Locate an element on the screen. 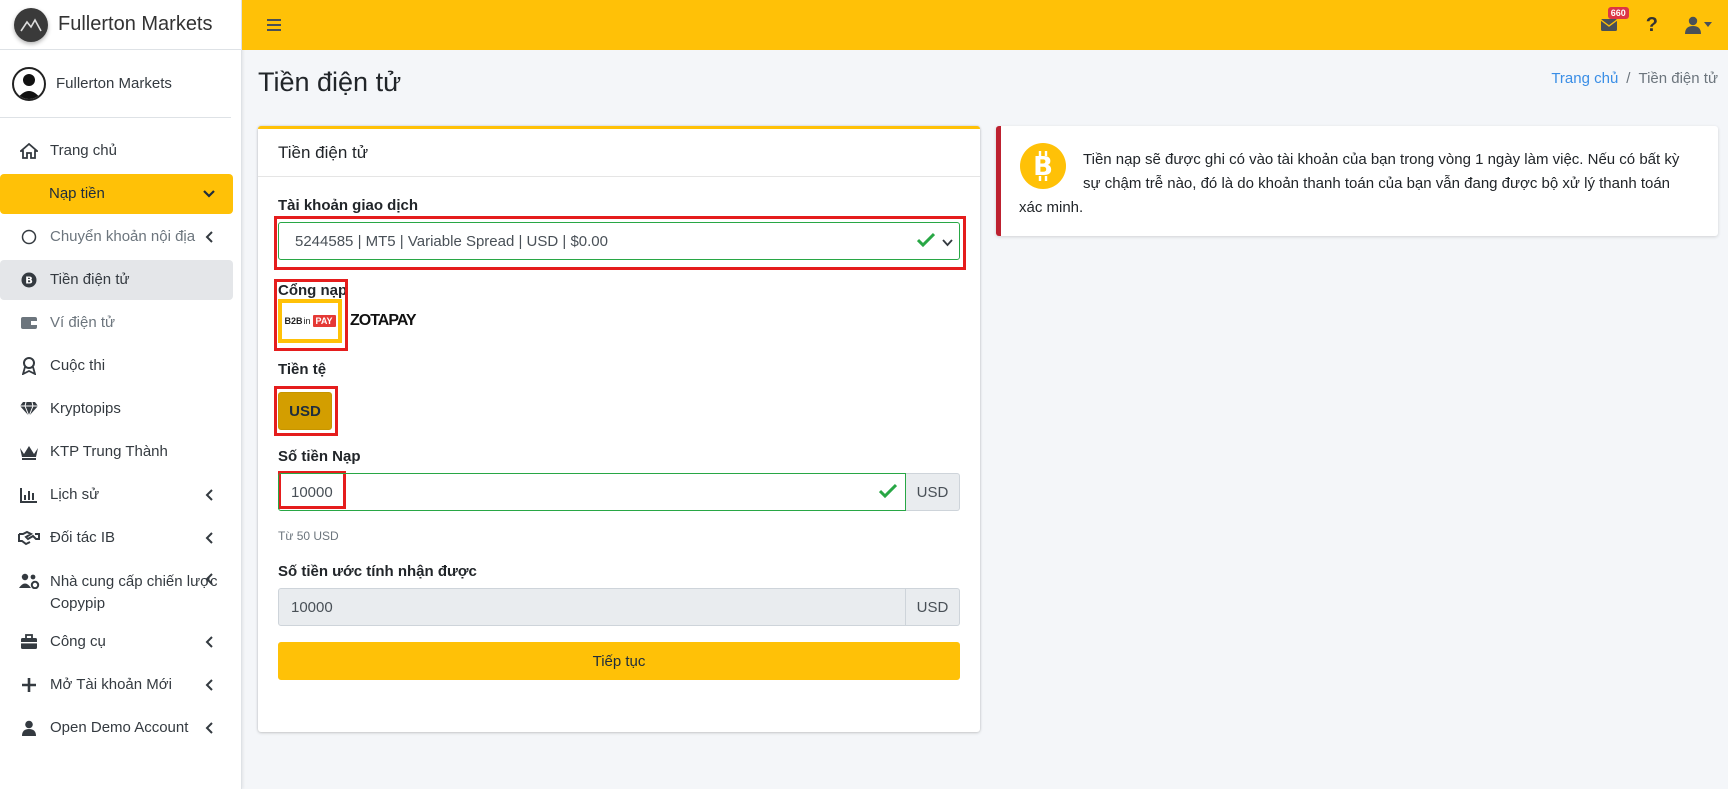  sidebar-item-crypto: B Tiền điện tử is located at coordinates (116, 280).